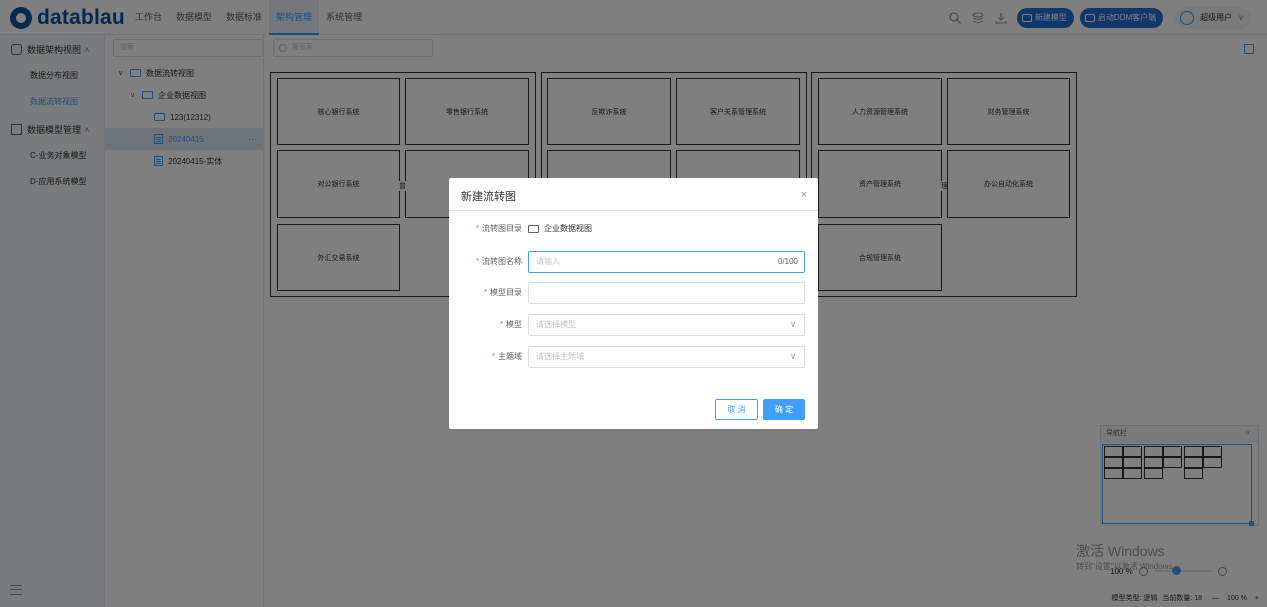 This screenshot has height=607, width=1267. I want to click on form-row-model-directory: * 模型目录, so click(633, 293).